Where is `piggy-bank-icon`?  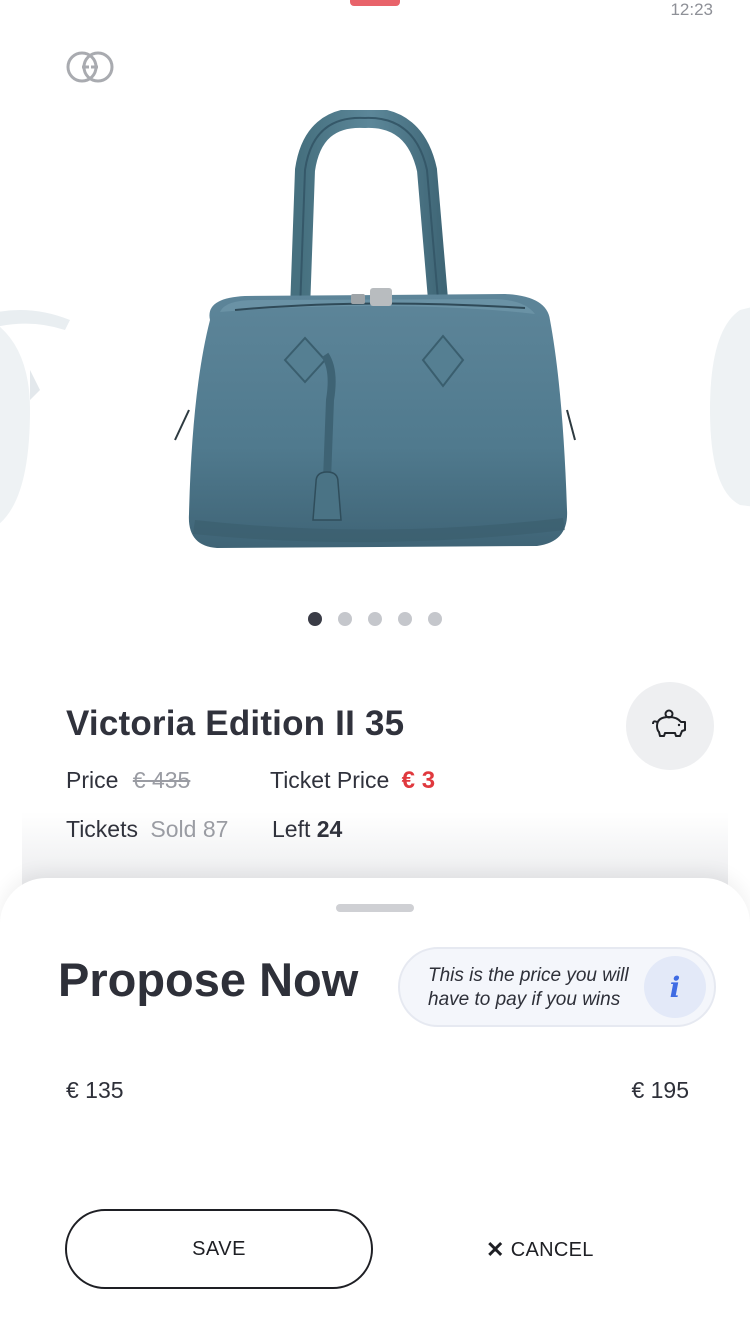 piggy-bank-icon is located at coordinates (669, 723).